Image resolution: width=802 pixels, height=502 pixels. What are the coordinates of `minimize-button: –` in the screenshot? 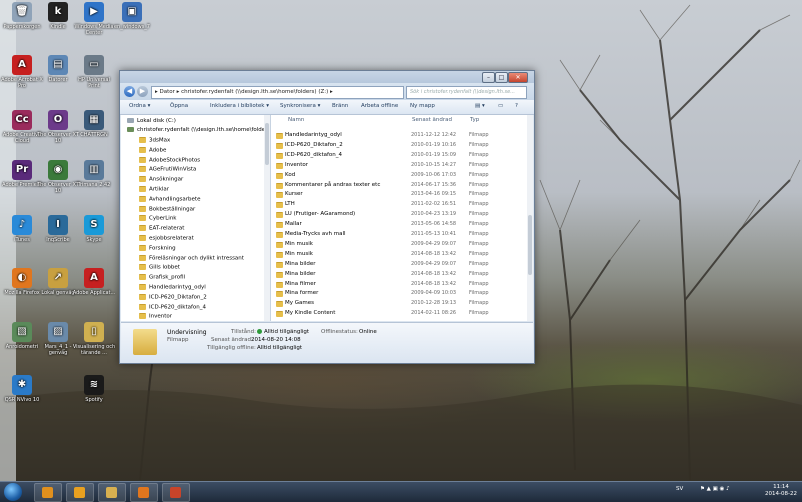 It's located at (488, 77).